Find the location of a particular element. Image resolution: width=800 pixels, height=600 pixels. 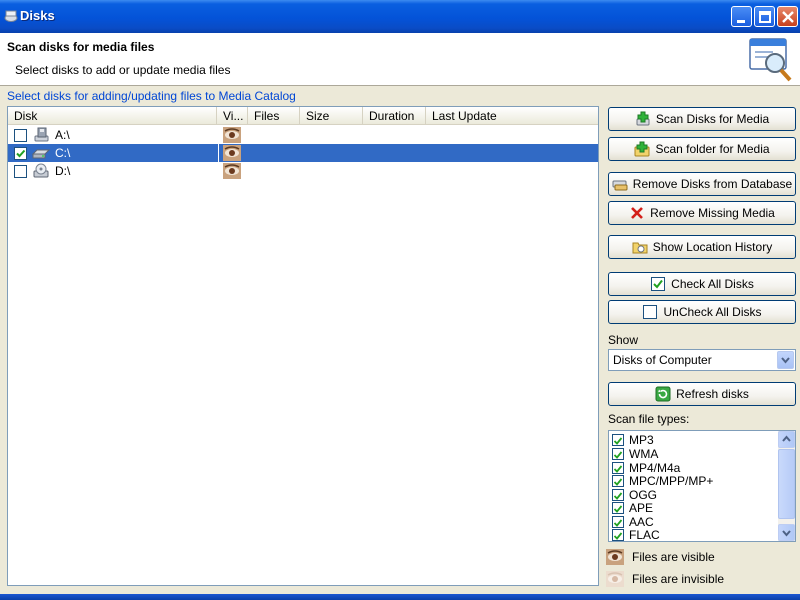

scan-add-icon is located at coordinates (643, 118).